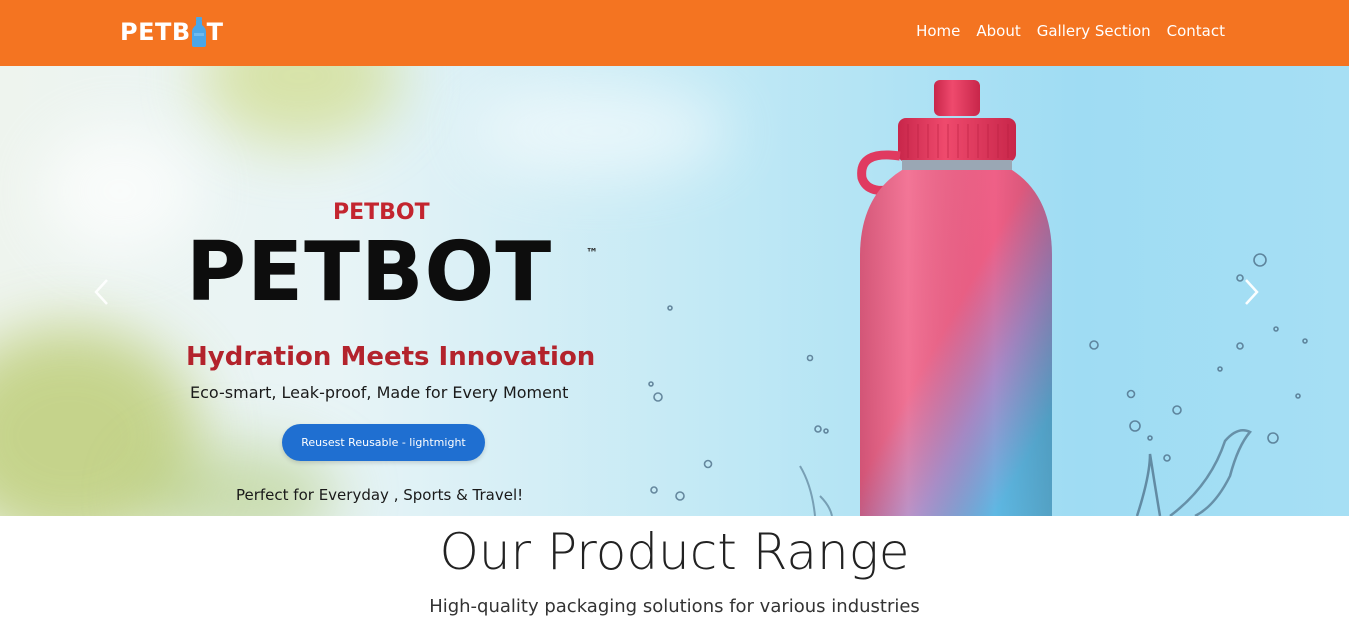  Describe the element at coordinates (592, 253) in the screenshot. I see `trademark-symbol: ™` at that location.